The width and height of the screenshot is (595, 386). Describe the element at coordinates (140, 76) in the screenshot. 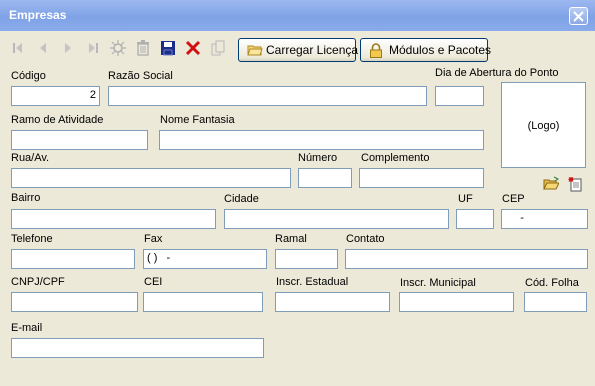

I see `razao-social-label: Razão Social` at that location.